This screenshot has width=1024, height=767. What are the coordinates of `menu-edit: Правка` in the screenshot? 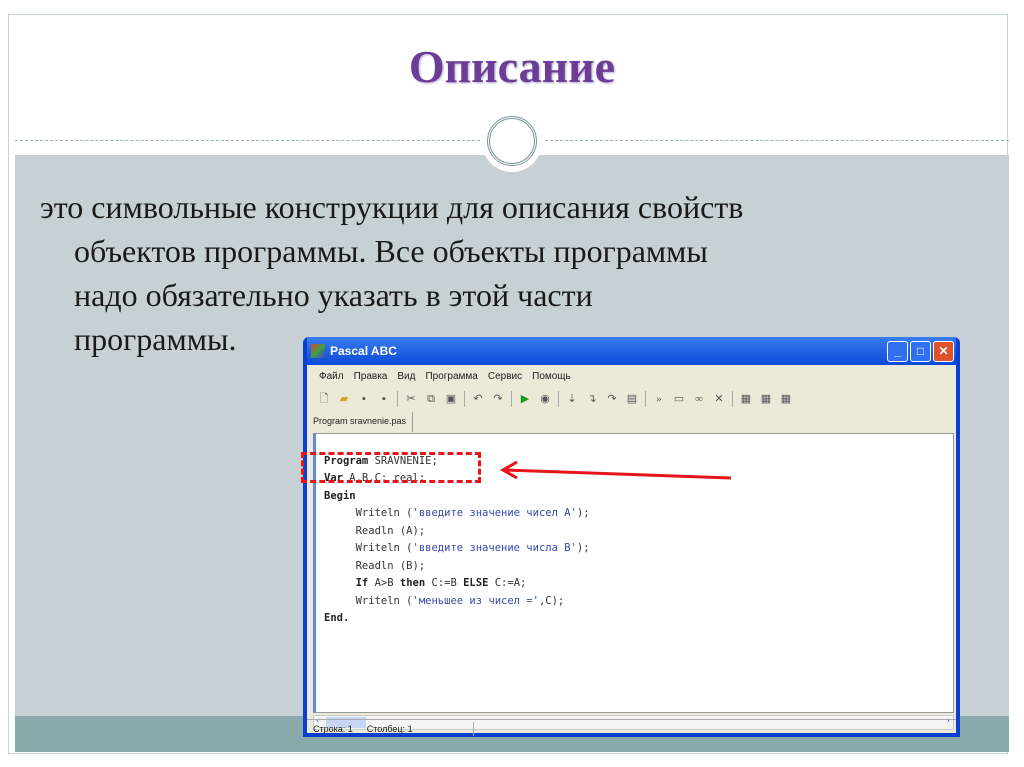 It's located at (371, 376).